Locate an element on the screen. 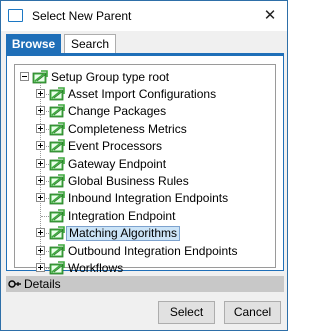 The width and height of the screenshot is (320, 331). tab-search: Search is located at coordinates (90, 44).